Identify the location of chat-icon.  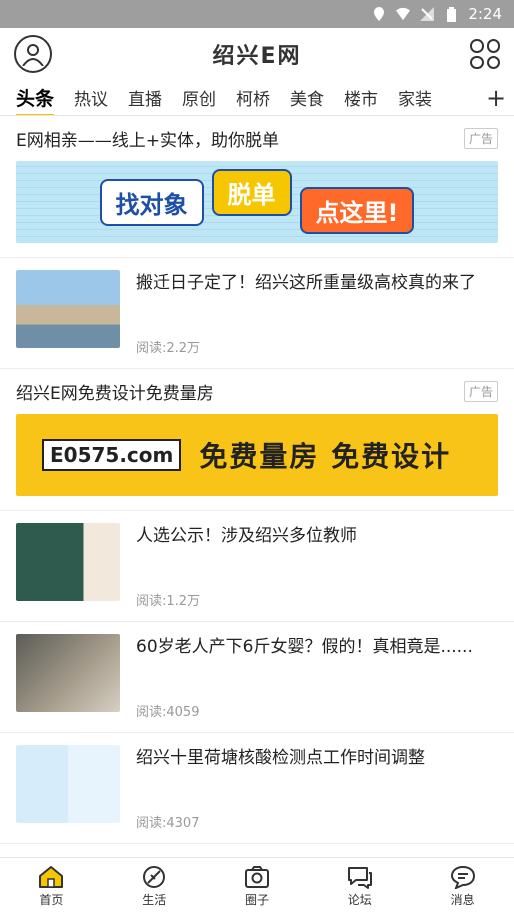
(359, 878).